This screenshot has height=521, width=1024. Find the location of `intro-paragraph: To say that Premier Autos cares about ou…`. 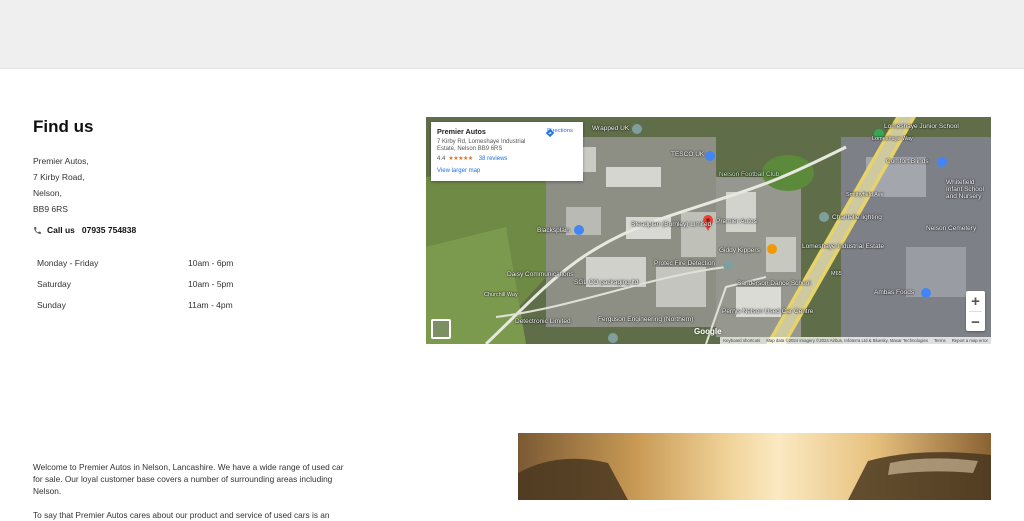

intro-paragraph: To say that Premier Autos cares about ou… is located at coordinates (181, 515).